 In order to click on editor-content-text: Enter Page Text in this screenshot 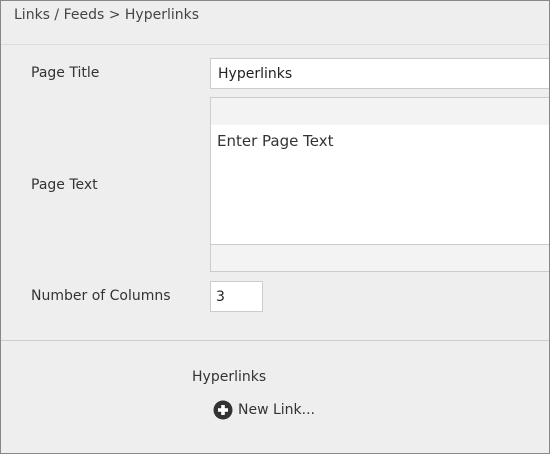, I will do `click(275, 141)`.